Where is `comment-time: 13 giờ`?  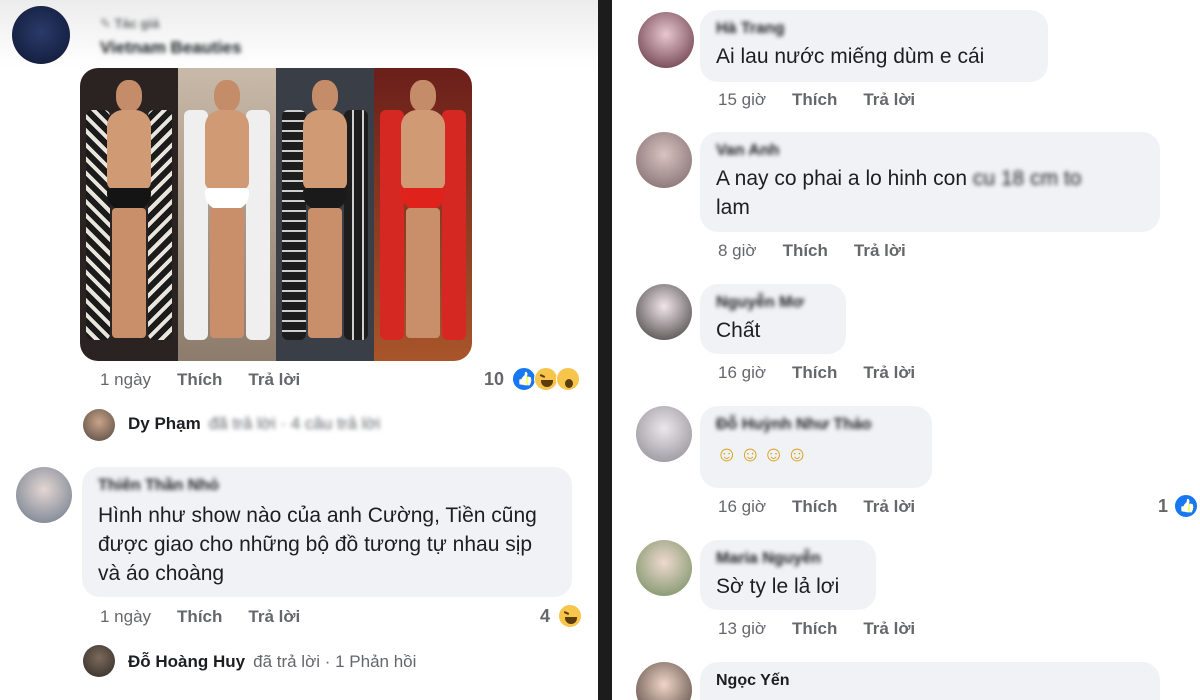 comment-time: 13 giờ is located at coordinates (742, 628).